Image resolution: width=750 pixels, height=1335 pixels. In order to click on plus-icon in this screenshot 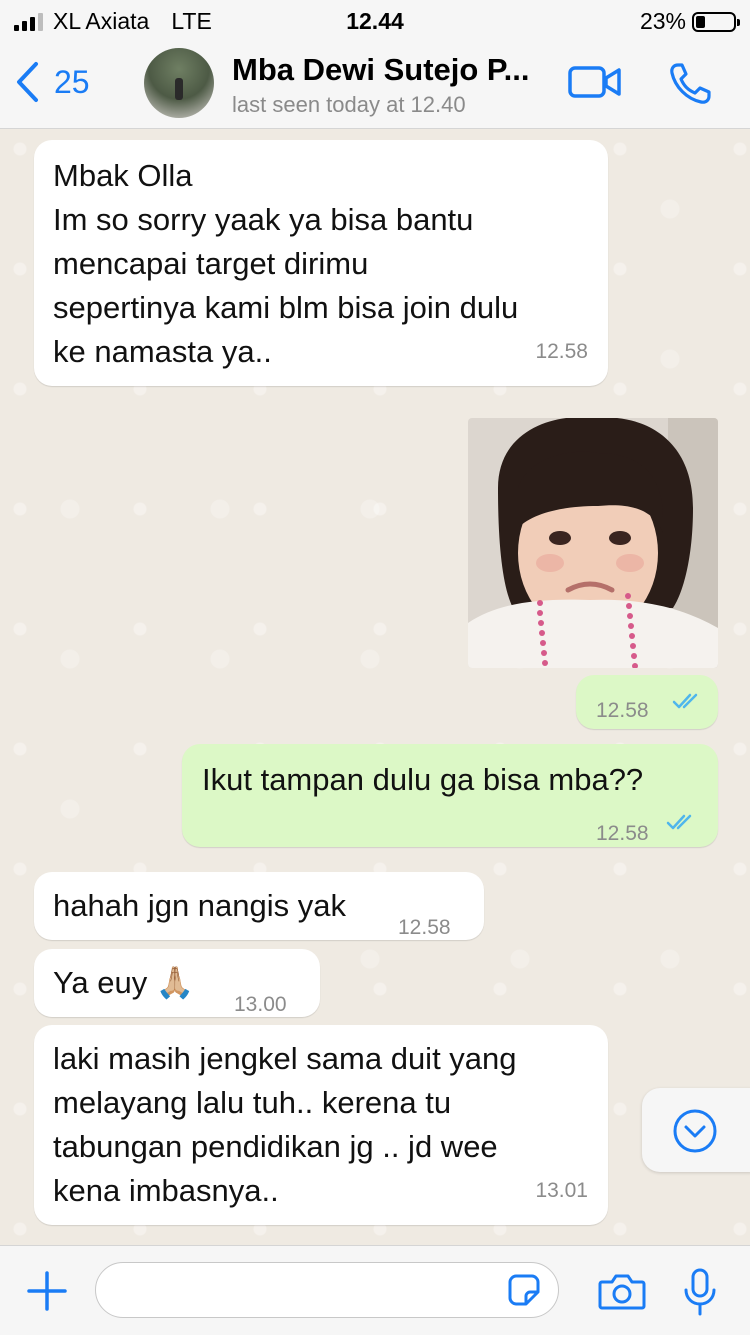, I will do `click(47, 1291)`.